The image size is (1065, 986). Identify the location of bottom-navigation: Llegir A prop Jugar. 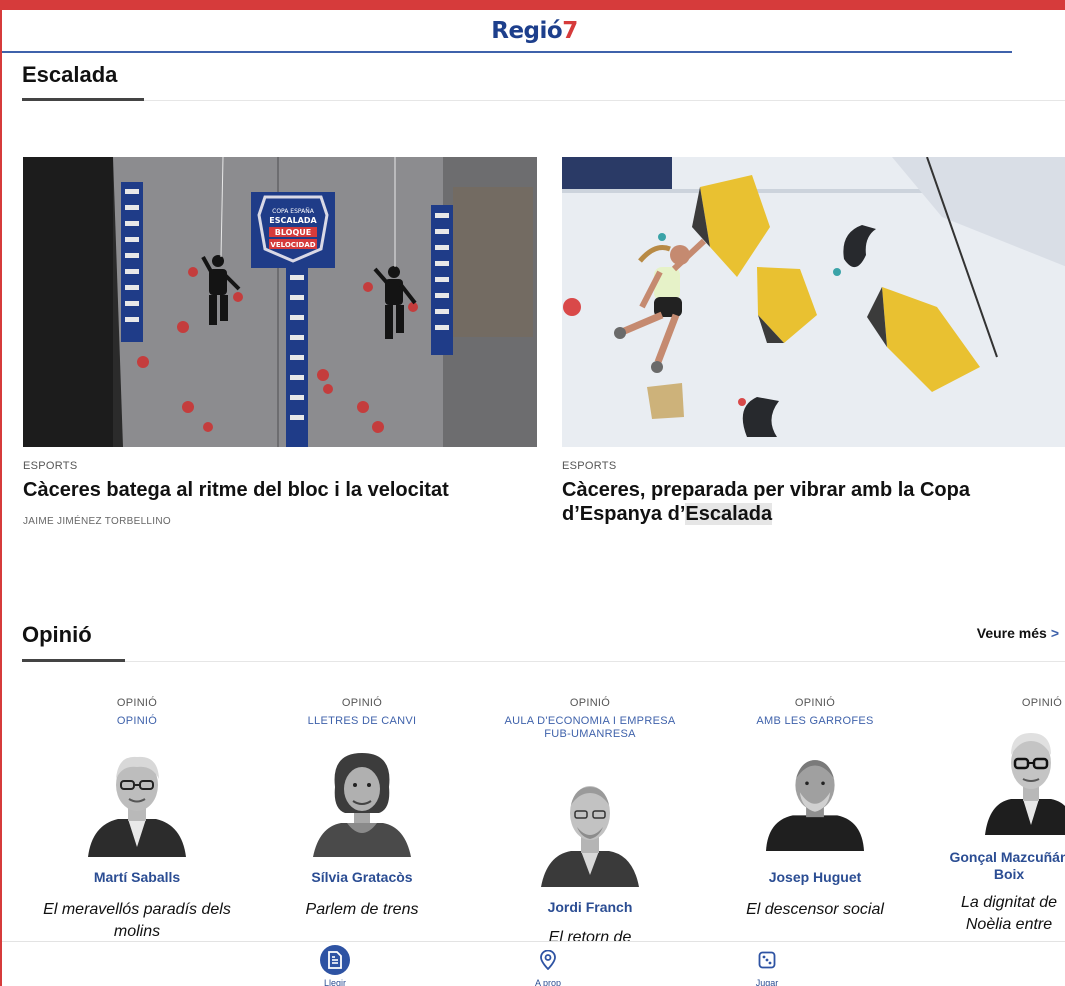
(533, 963).